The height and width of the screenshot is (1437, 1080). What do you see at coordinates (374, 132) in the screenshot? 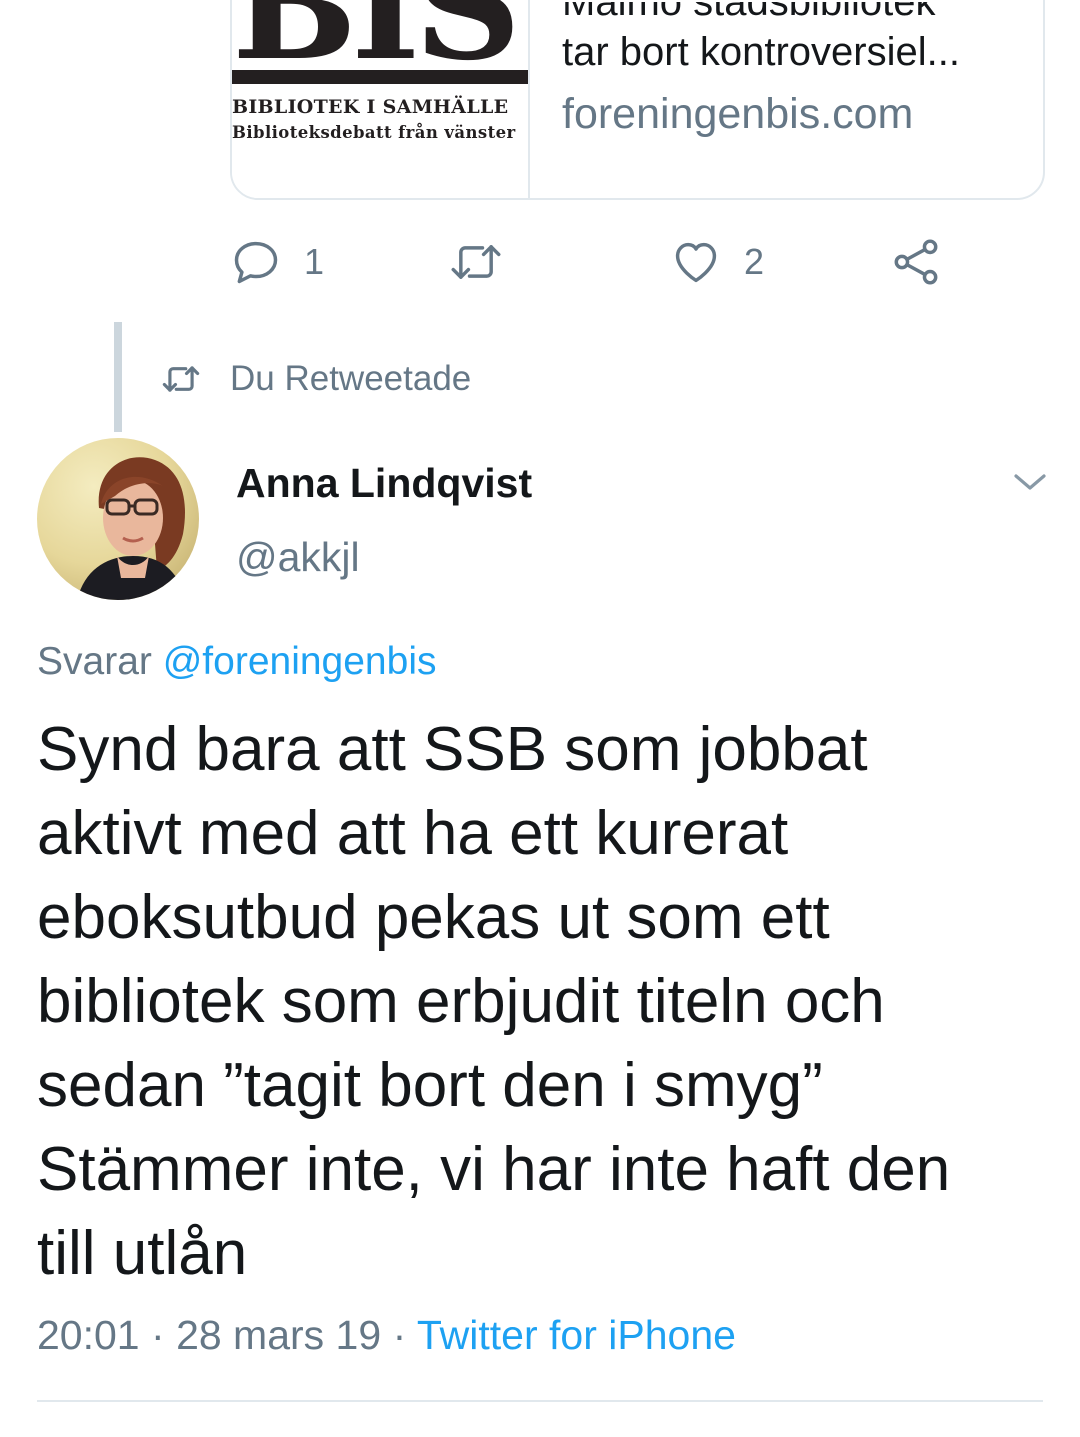
I see `logo-subtagline: Biblioteksdebatt från vänster` at bounding box center [374, 132].